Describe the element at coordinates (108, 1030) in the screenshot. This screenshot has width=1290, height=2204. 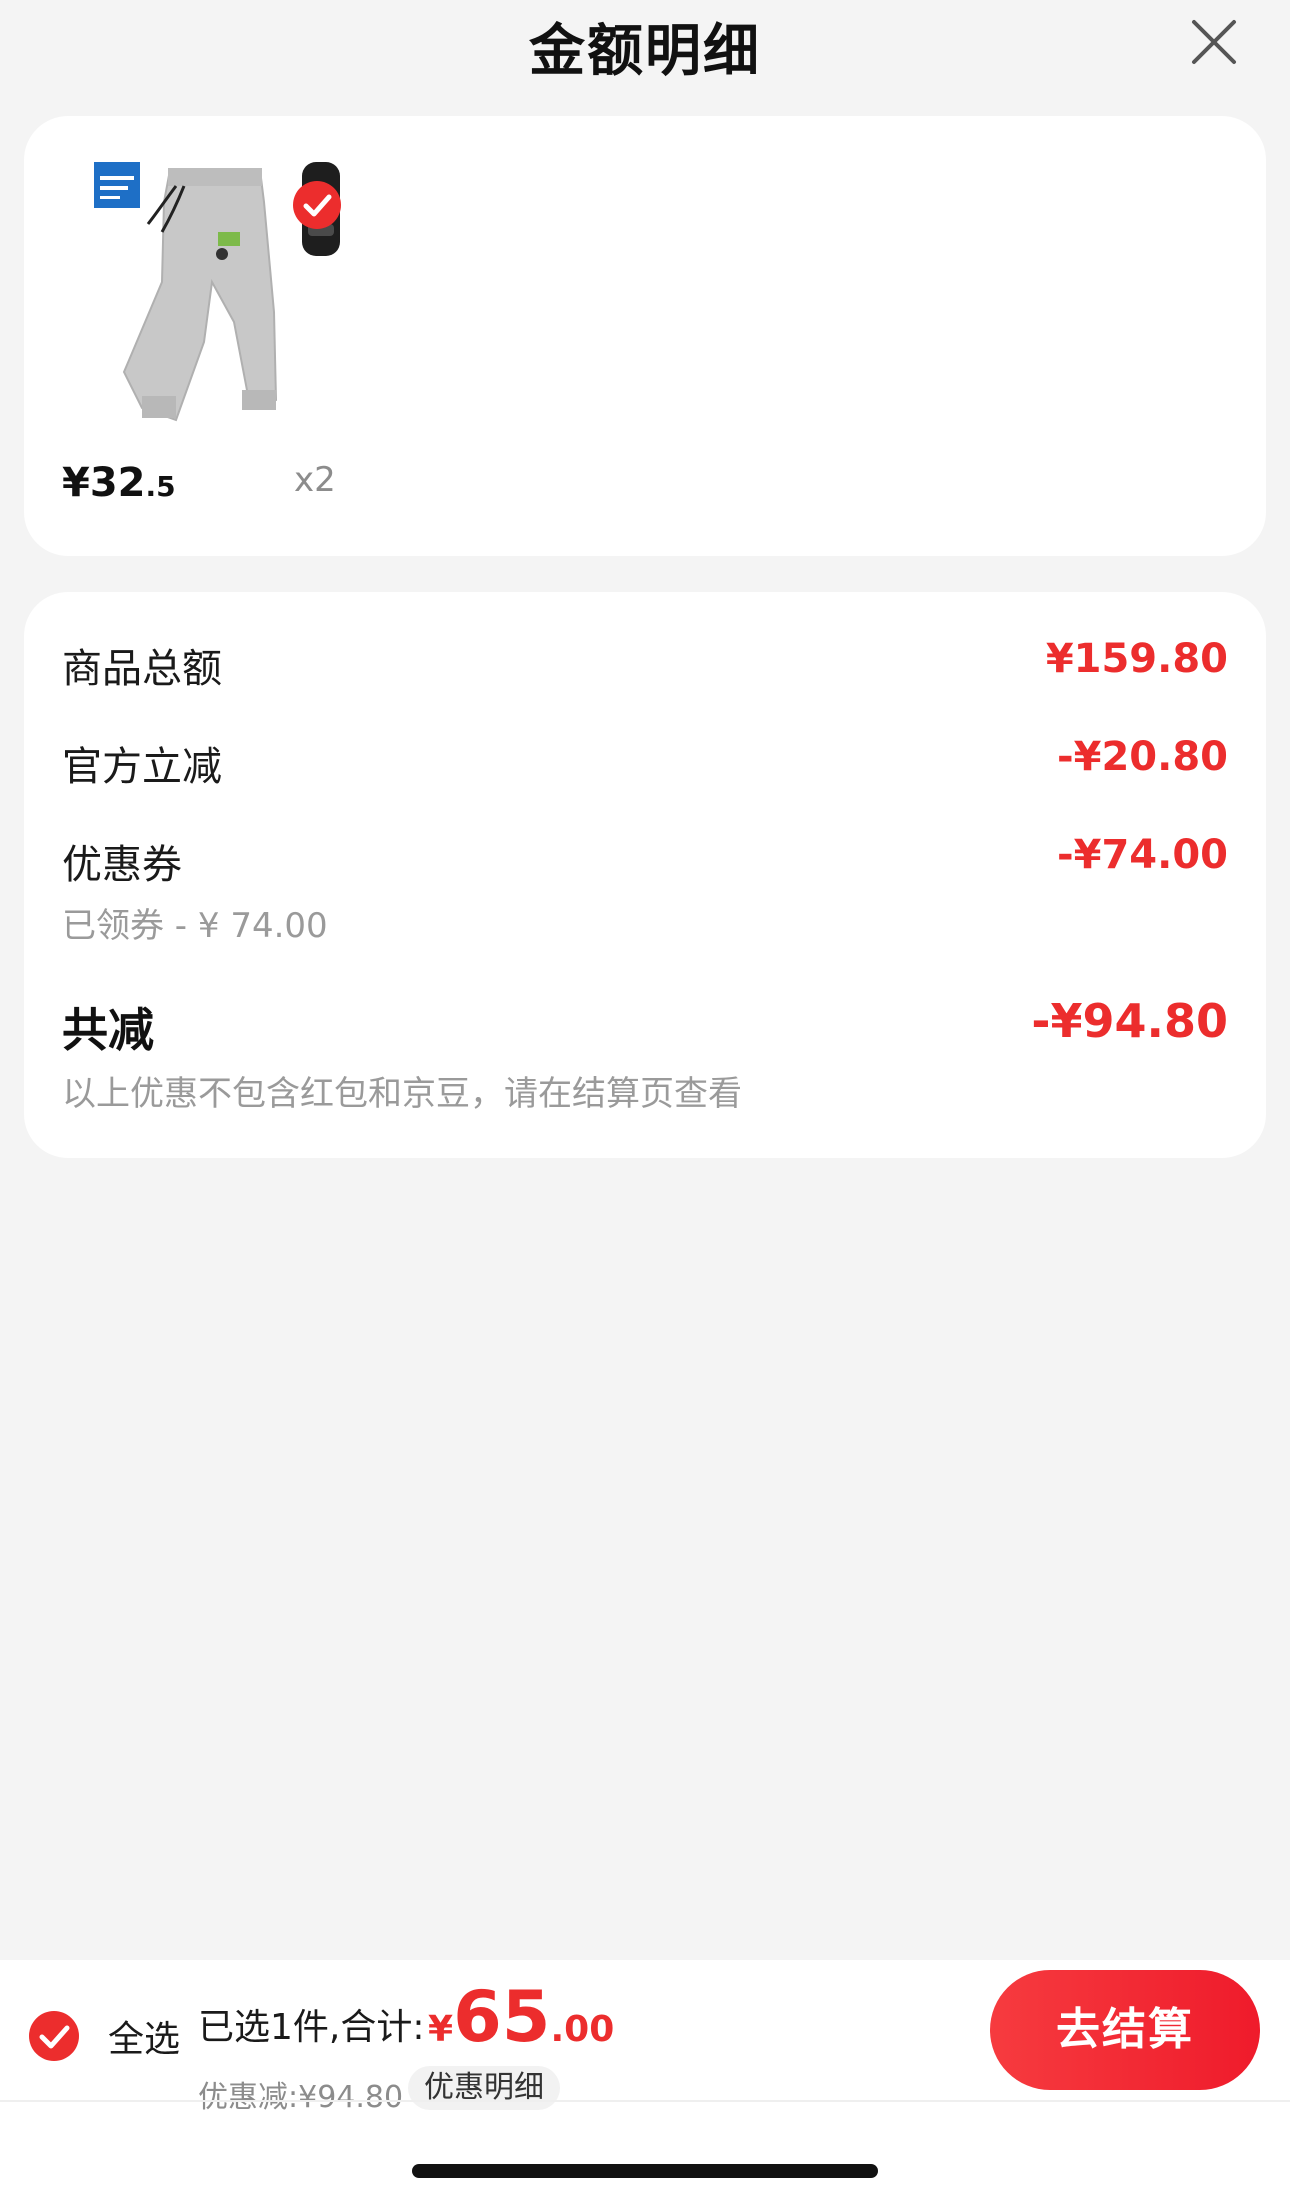
I see `total-reduction-label: 共减` at that location.